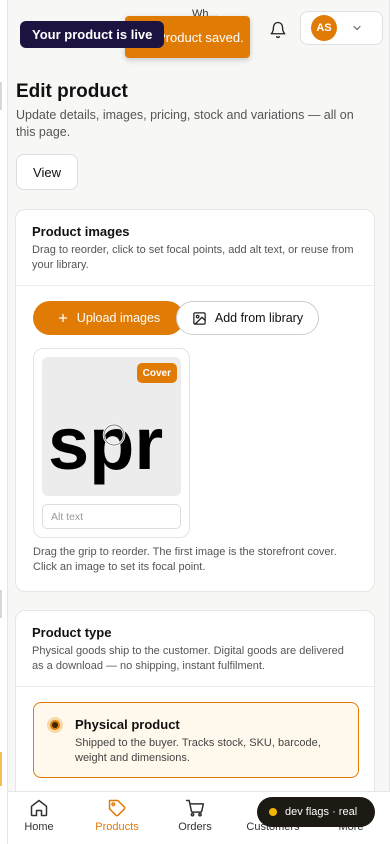  I want to click on alt-text-input, so click(111, 516).